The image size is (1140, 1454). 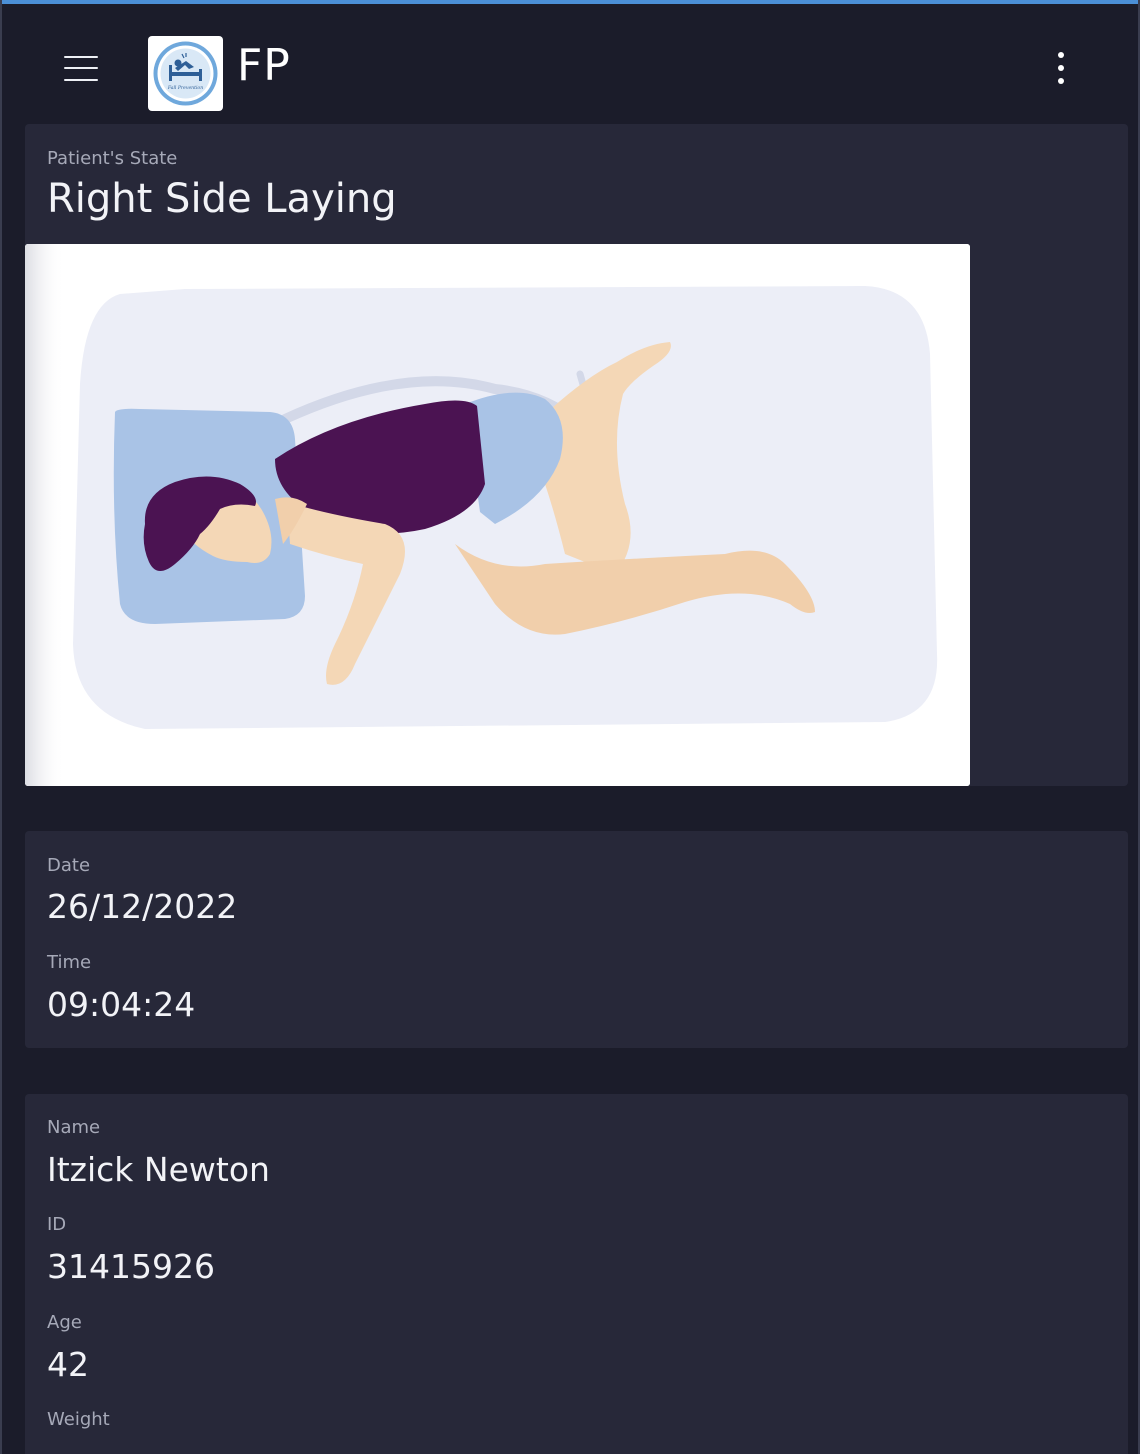 What do you see at coordinates (142, 906) in the screenshot?
I see `date-value: 26/12/2022` at bounding box center [142, 906].